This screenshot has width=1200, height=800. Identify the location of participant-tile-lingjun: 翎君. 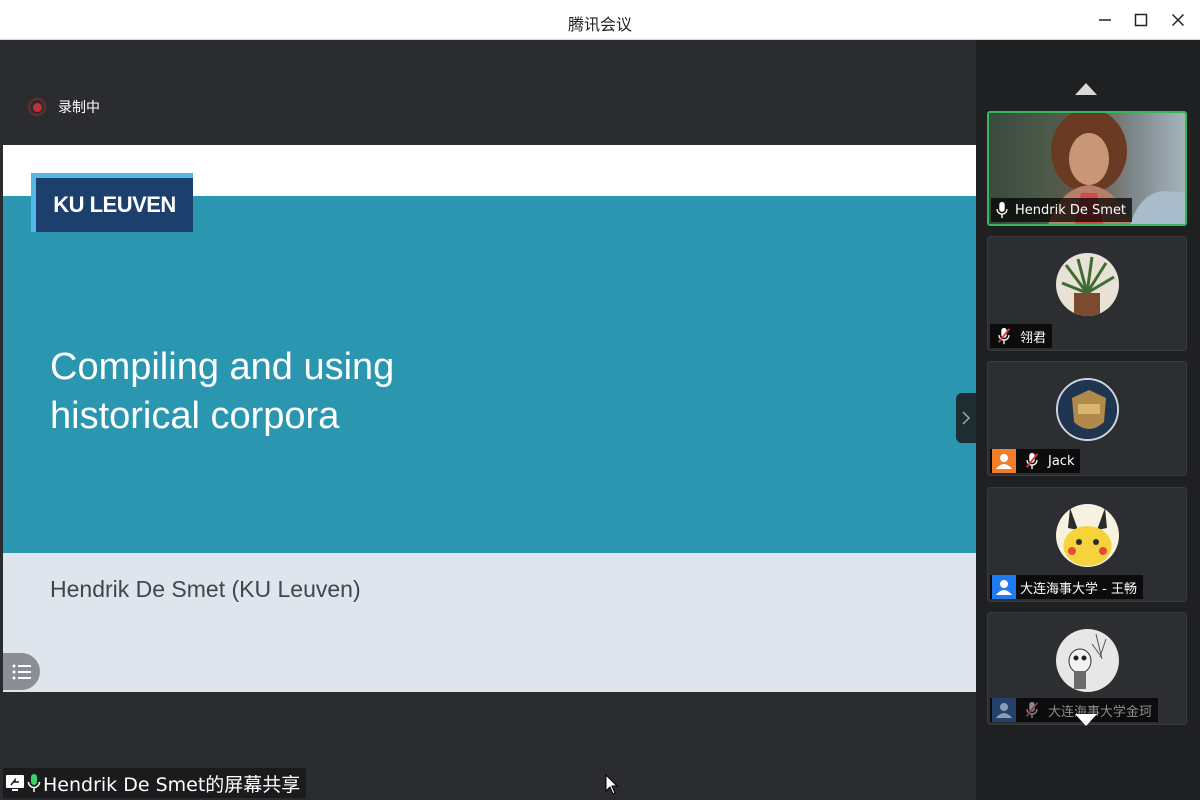
(1087, 293).